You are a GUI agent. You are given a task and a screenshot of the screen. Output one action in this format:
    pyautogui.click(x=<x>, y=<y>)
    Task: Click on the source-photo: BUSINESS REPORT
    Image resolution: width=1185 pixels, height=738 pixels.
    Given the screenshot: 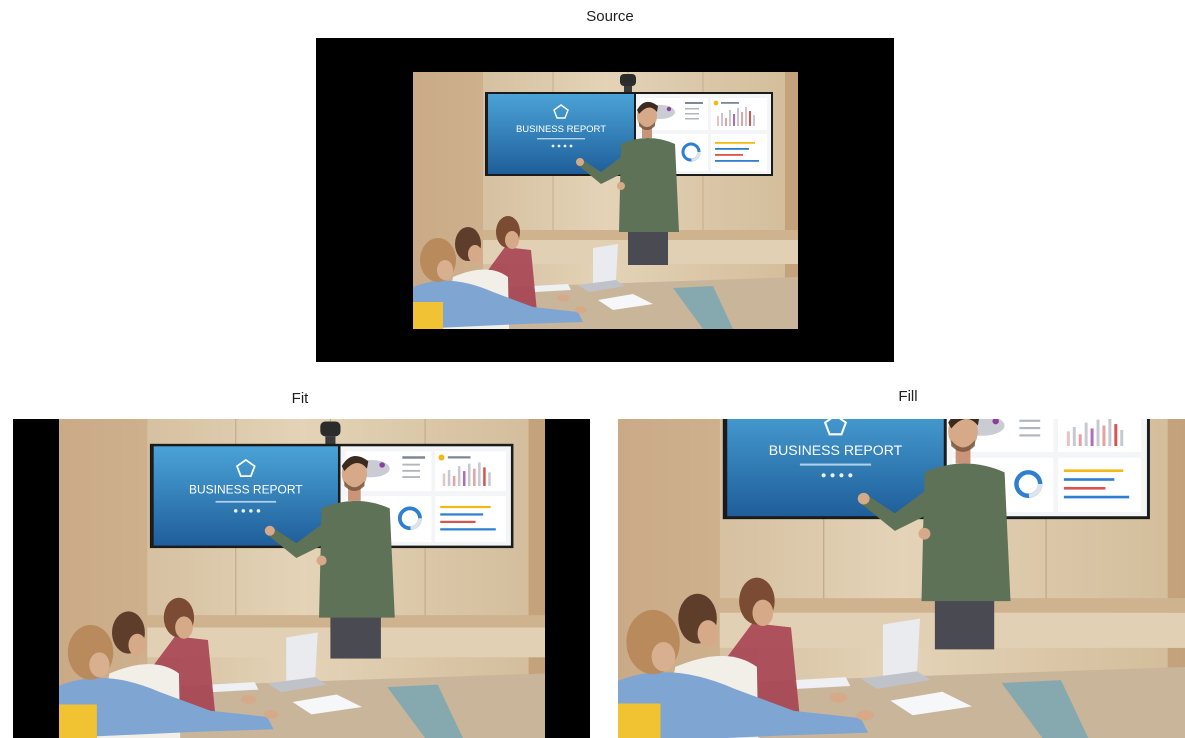 What is the action you would take?
    pyautogui.click(x=605, y=200)
    